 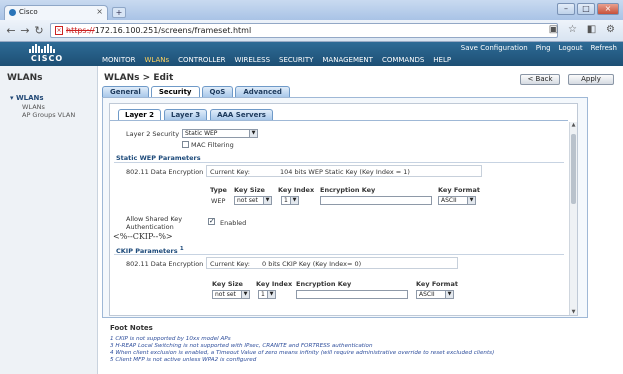 What do you see at coordinates (252, 60) in the screenshot?
I see `menu-wireless: WIRELESS` at bounding box center [252, 60].